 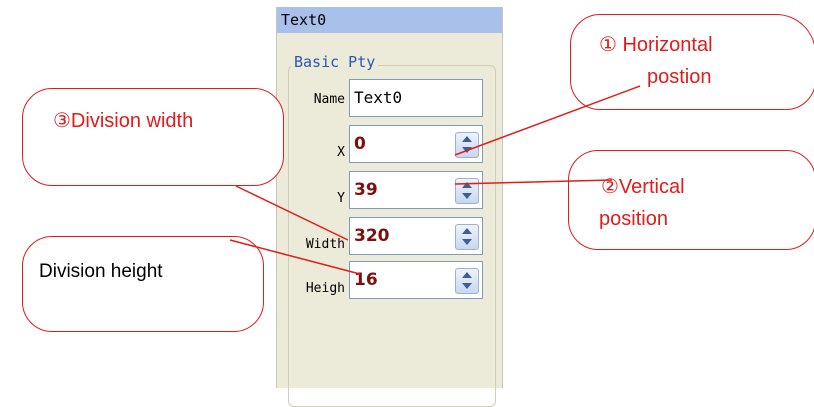 I want to click on y-value: 39, so click(x=366, y=190).